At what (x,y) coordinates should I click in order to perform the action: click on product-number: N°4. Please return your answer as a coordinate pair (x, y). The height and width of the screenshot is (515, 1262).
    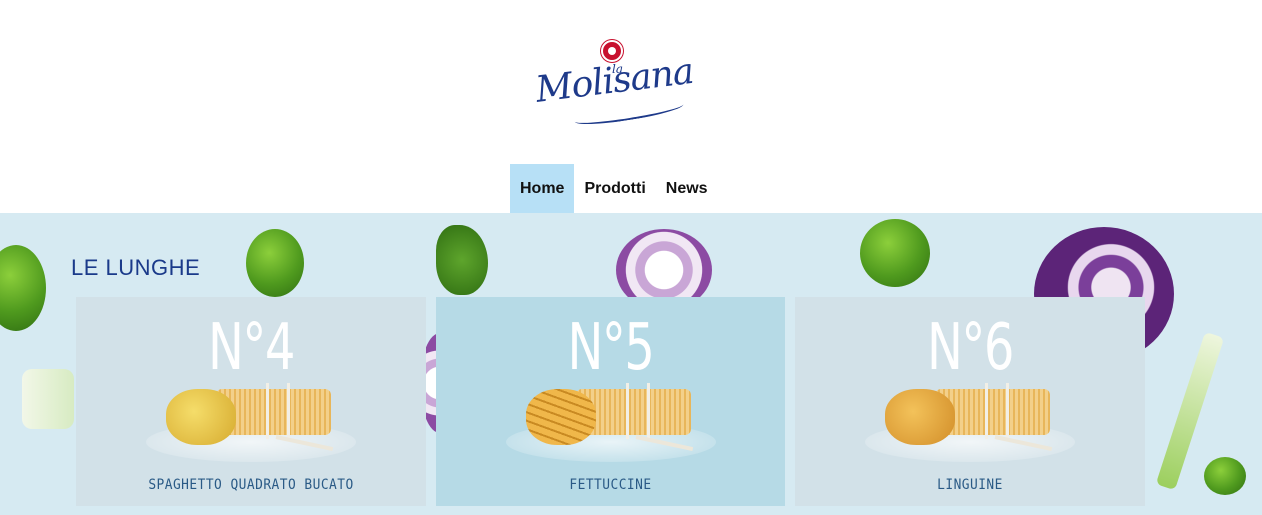
    Looking at the image, I should click on (251, 348).